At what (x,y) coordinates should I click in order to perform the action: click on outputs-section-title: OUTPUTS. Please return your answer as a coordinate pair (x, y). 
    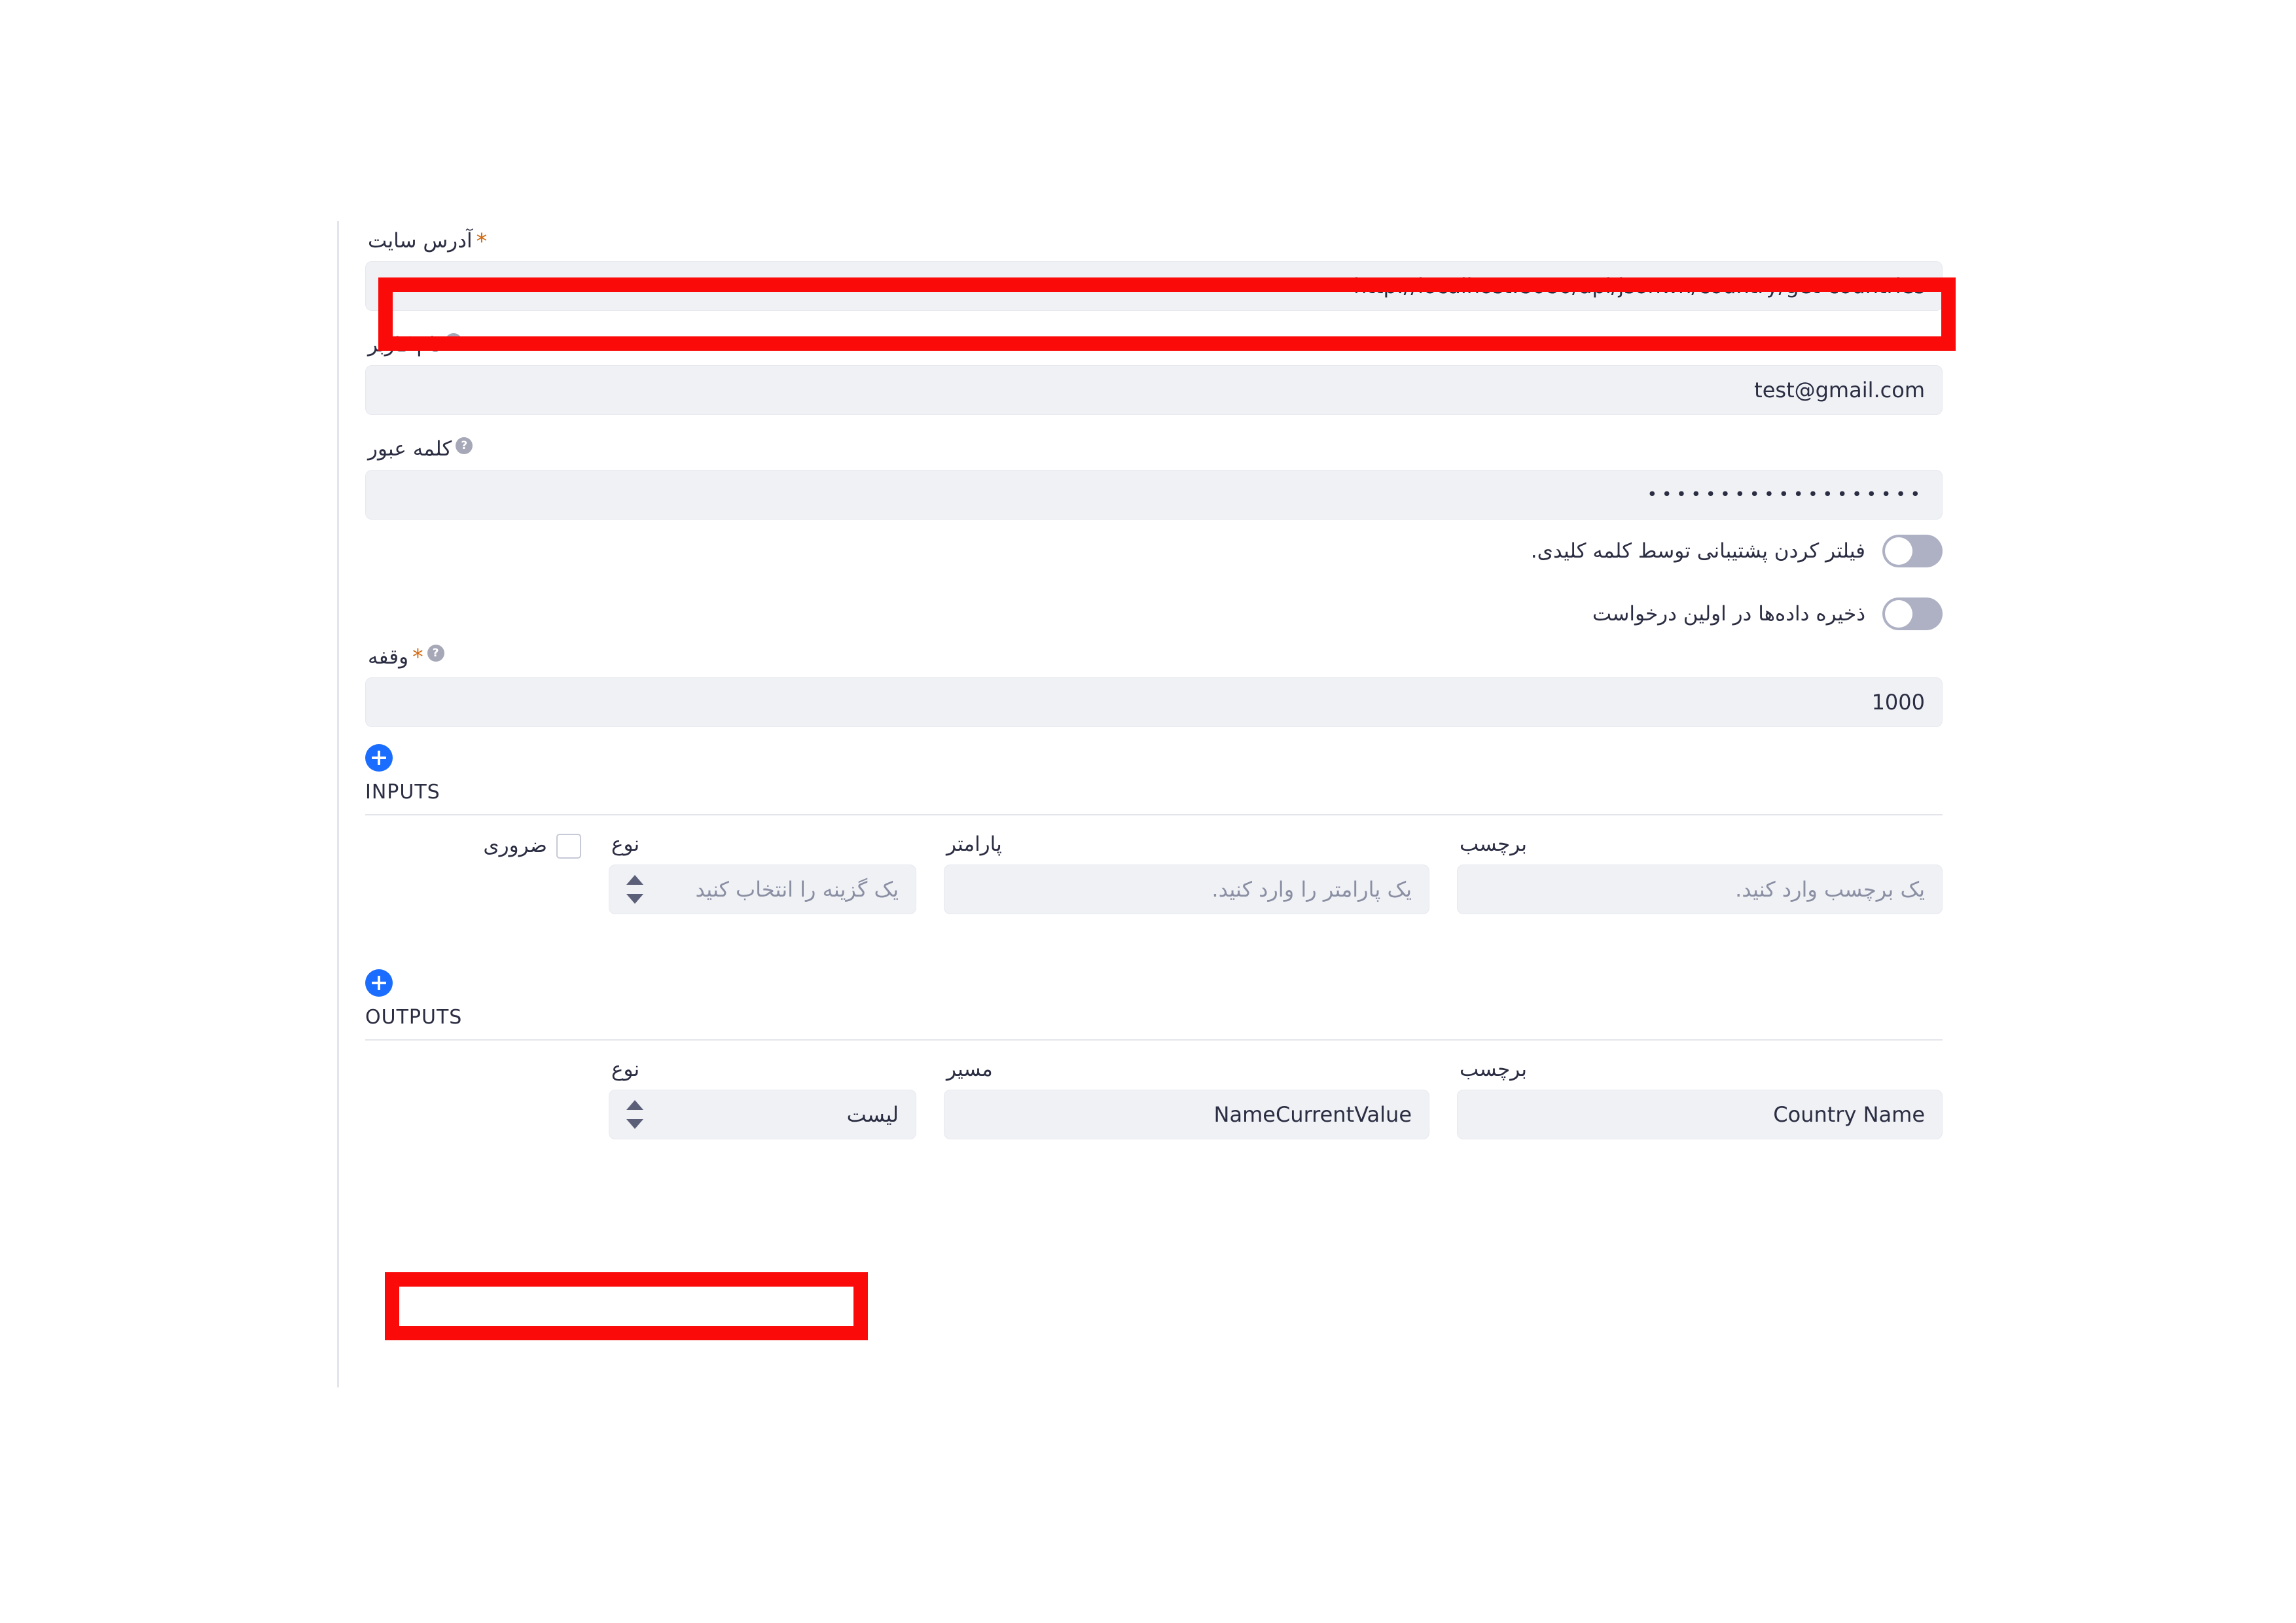
    Looking at the image, I should click on (414, 1017).